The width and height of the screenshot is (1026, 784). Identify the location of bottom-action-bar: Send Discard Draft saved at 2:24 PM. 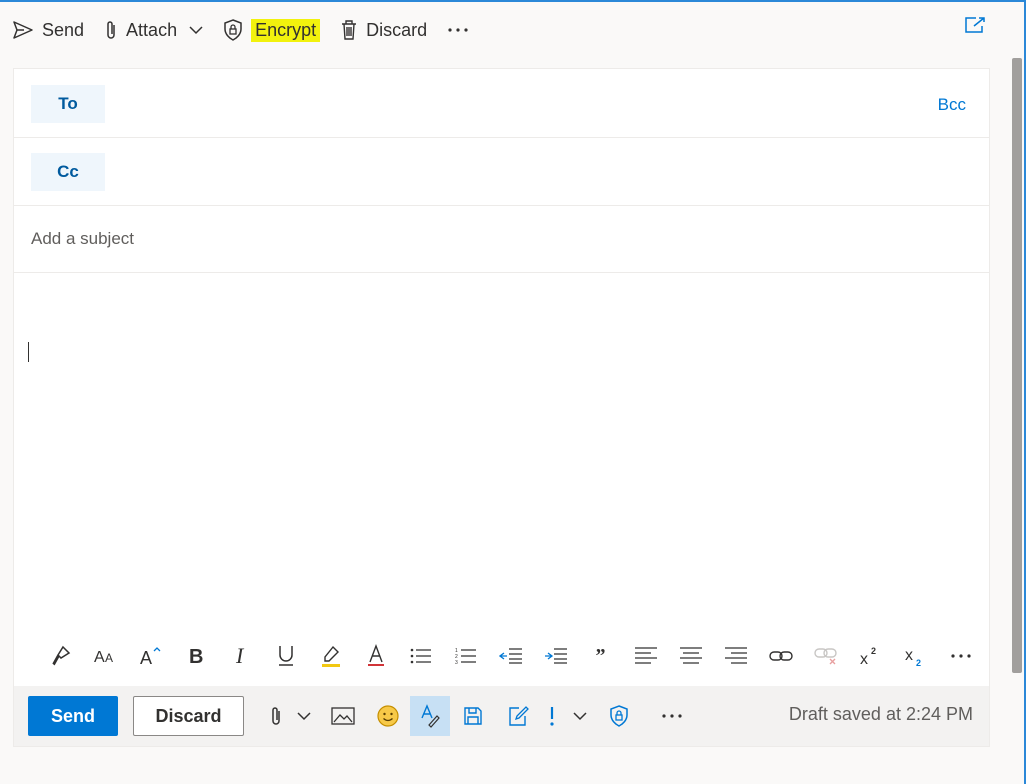
(501, 716).